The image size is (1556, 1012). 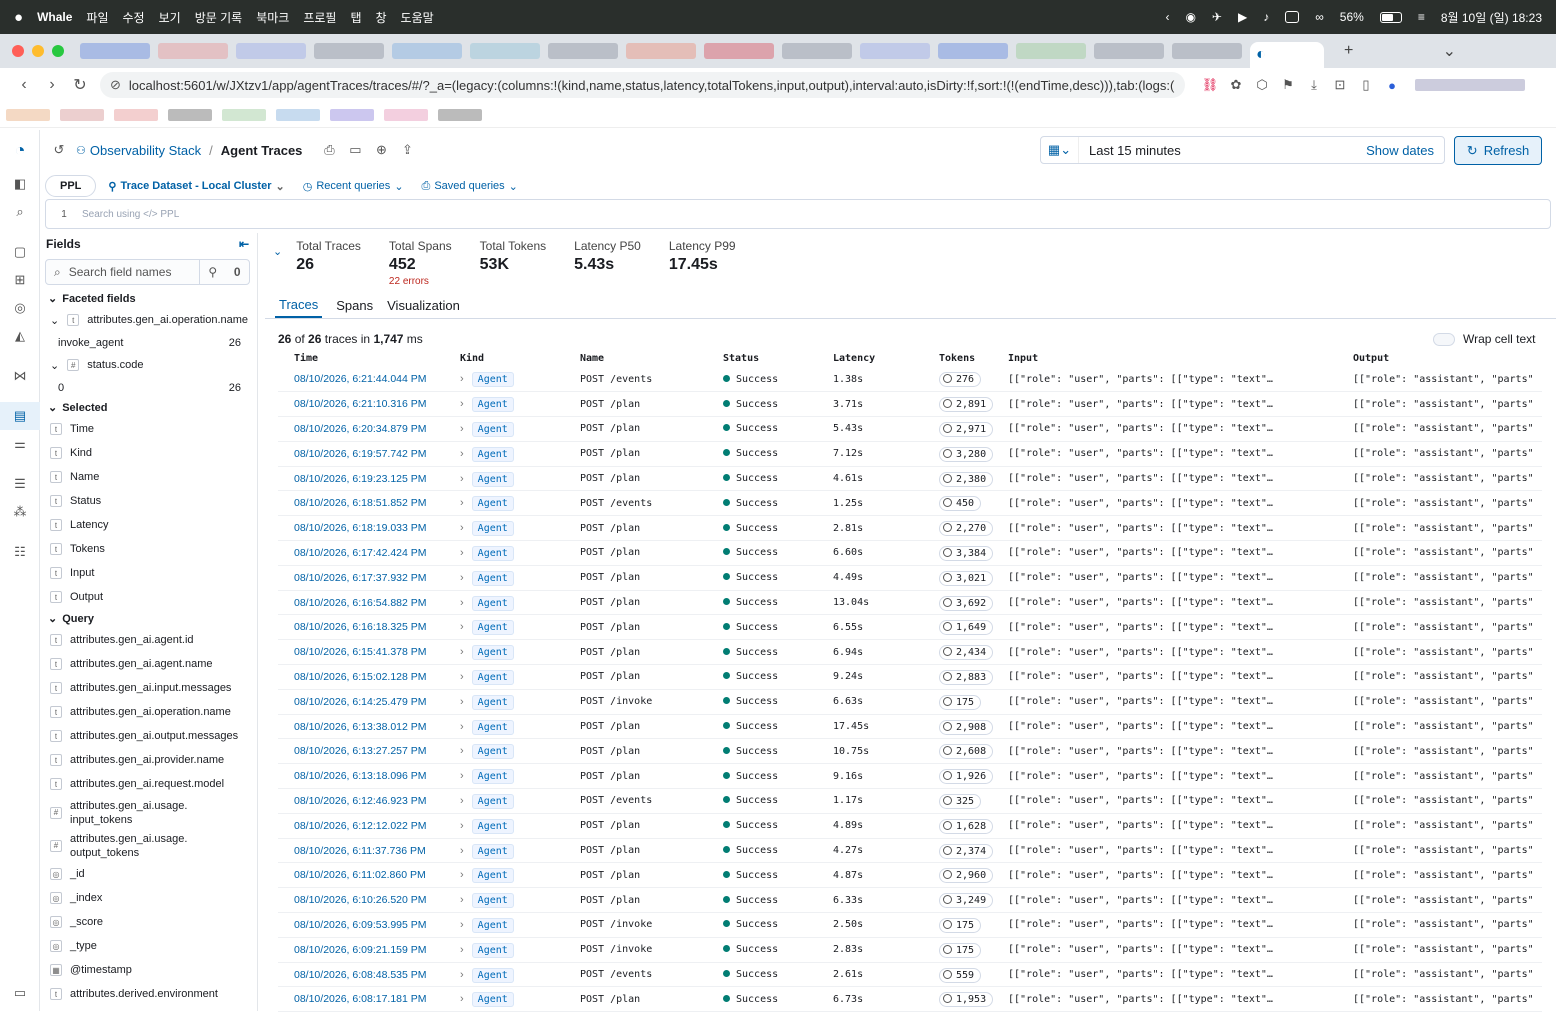 What do you see at coordinates (97, 17) in the screenshot?
I see `menu-file: 파일` at bounding box center [97, 17].